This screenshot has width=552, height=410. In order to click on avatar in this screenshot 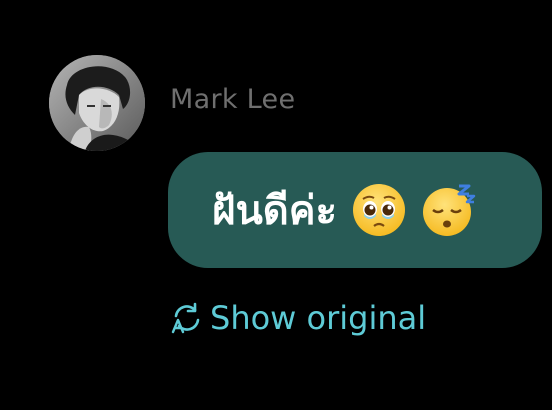, I will do `click(97, 103)`.